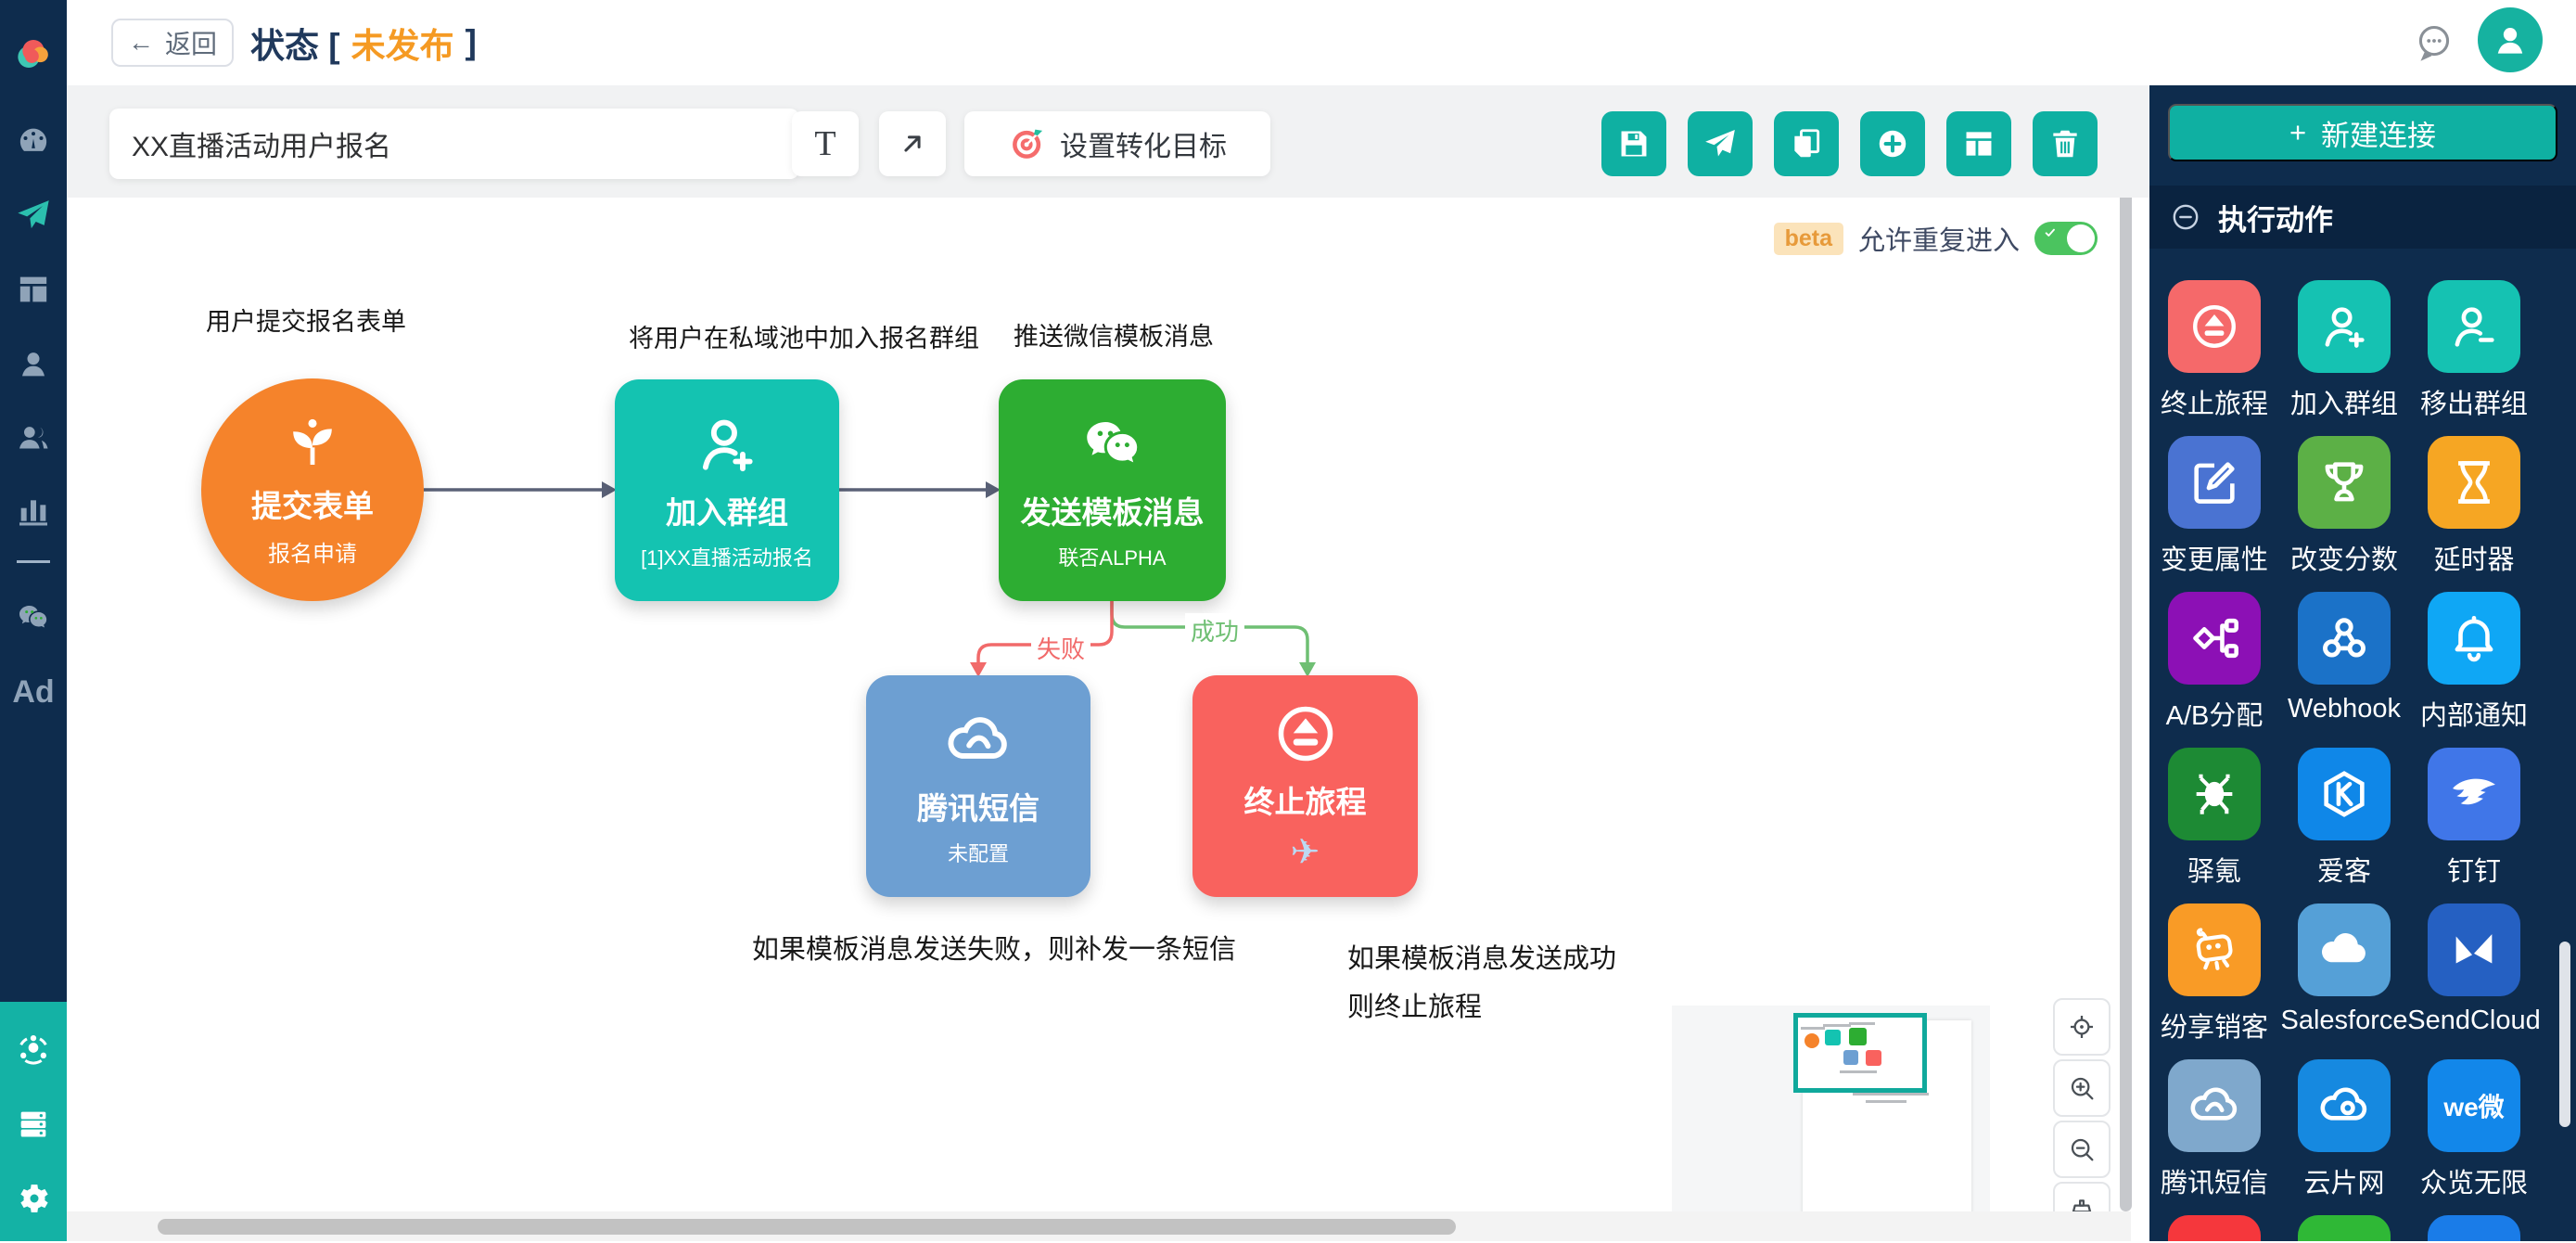 The height and width of the screenshot is (1243, 2576). What do you see at coordinates (2082, 1088) in the screenshot?
I see `zoom-in-button` at bounding box center [2082, 1088].